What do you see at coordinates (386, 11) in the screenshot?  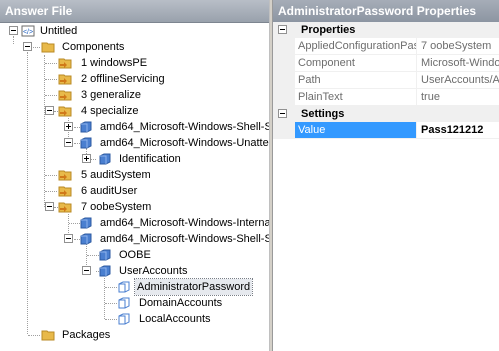 I see `properties-header: AdministratorPassword Properties` at bounding box center [386, 11].